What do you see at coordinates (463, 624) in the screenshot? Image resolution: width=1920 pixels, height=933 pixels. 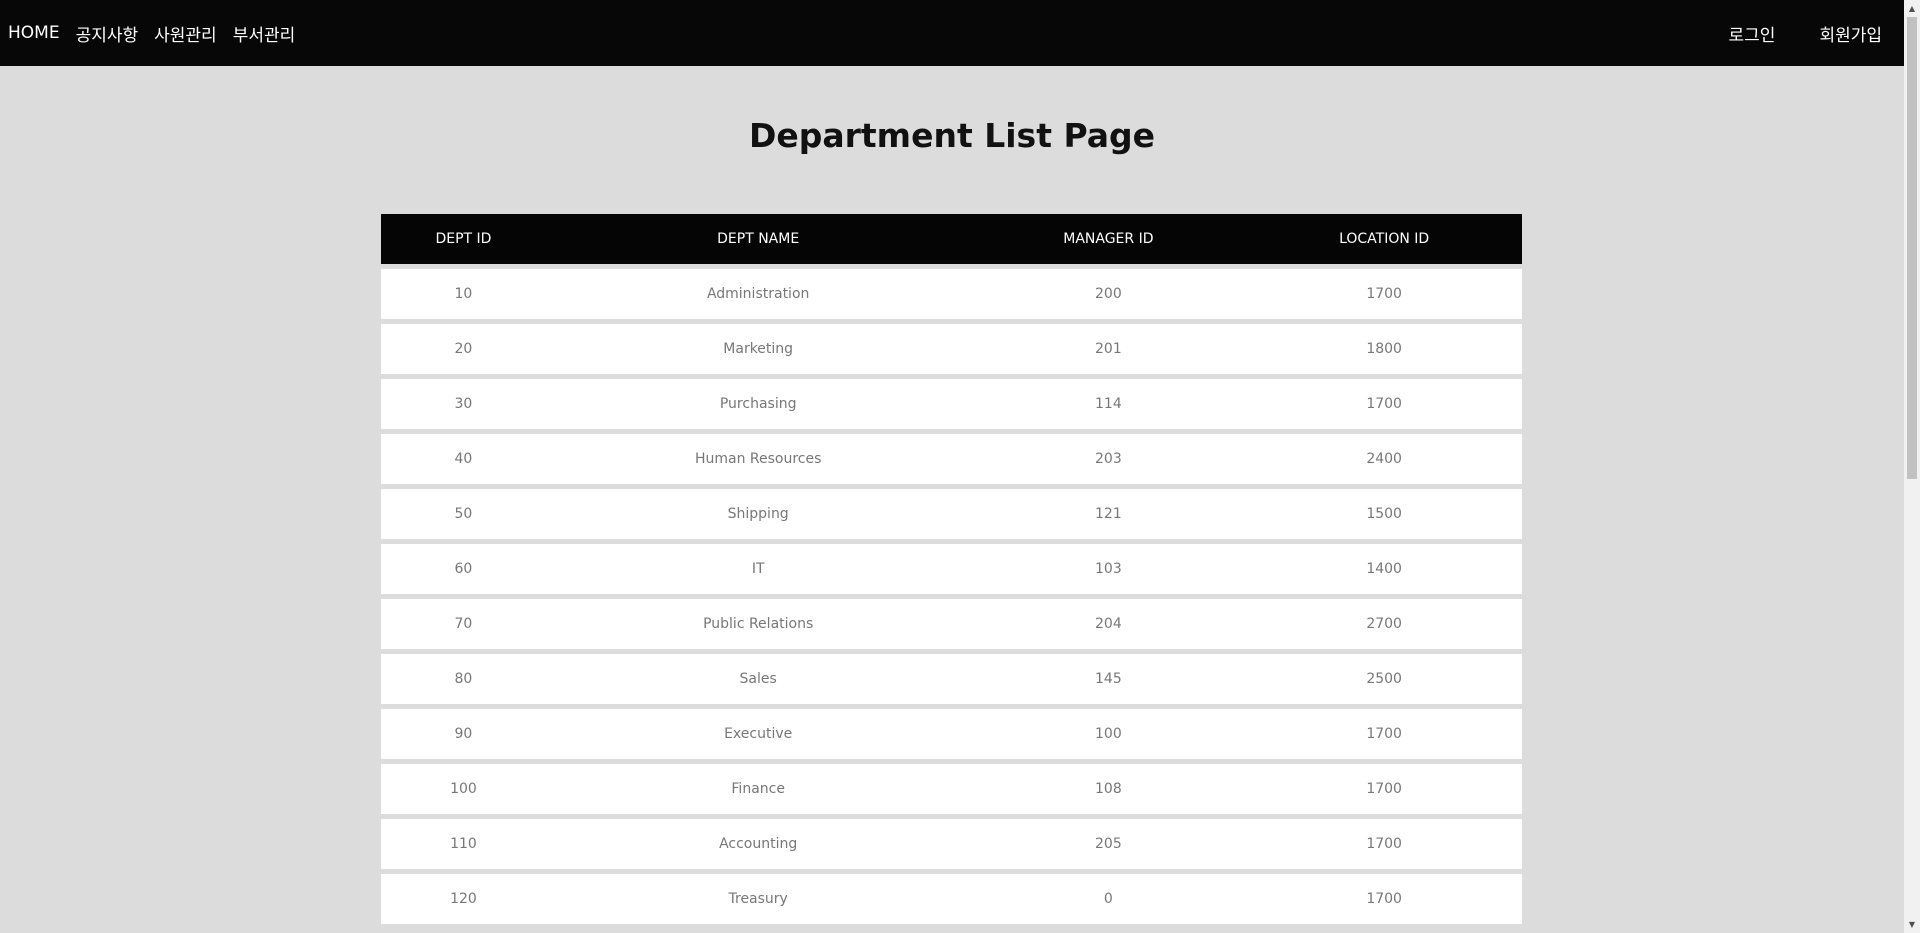 I see `cell-dept-id: 70` at bounding box center [463, 624].